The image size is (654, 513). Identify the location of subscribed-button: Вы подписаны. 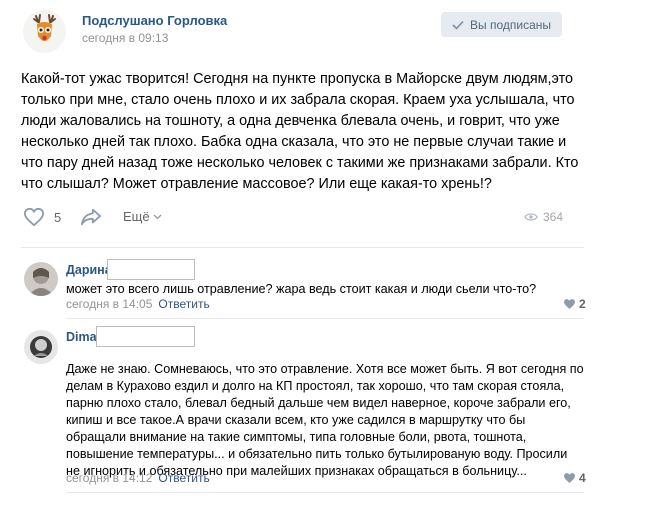
(501, 24).